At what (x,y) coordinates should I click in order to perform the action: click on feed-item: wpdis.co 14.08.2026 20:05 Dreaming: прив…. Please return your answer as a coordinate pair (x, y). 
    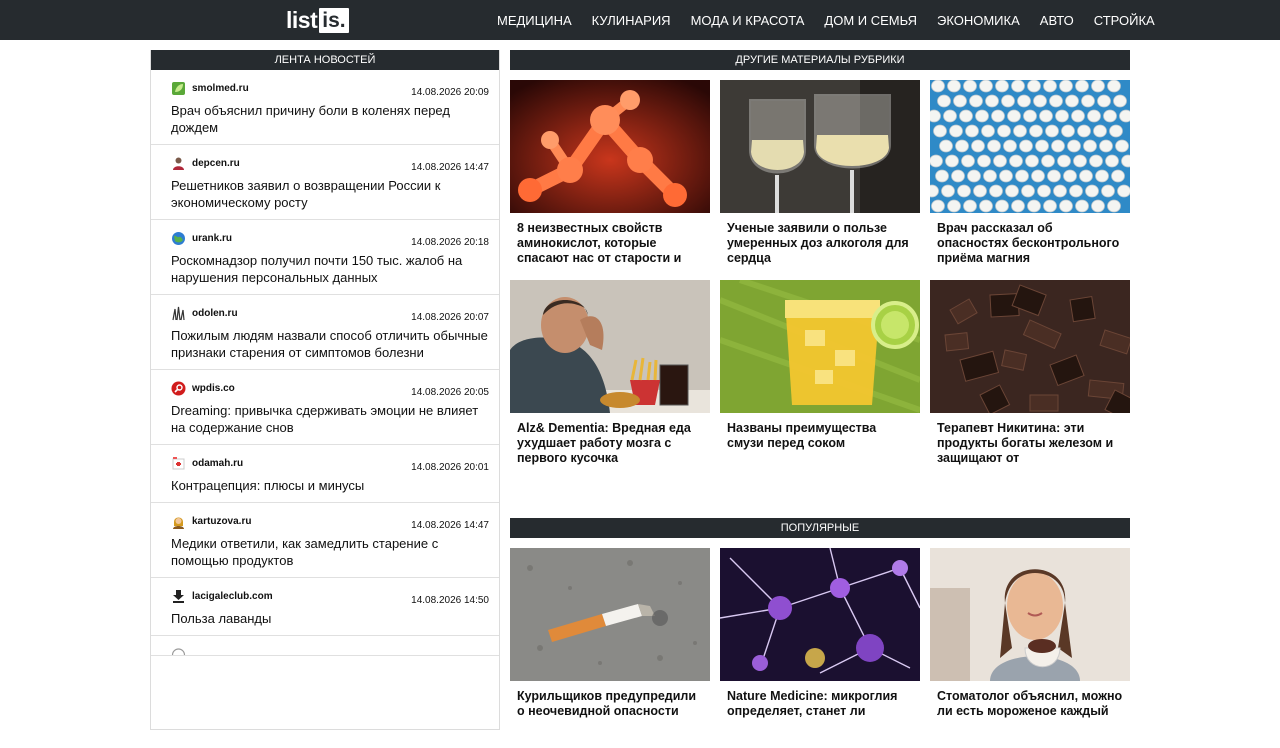
    Looking at the image, I should click on (325, 407).